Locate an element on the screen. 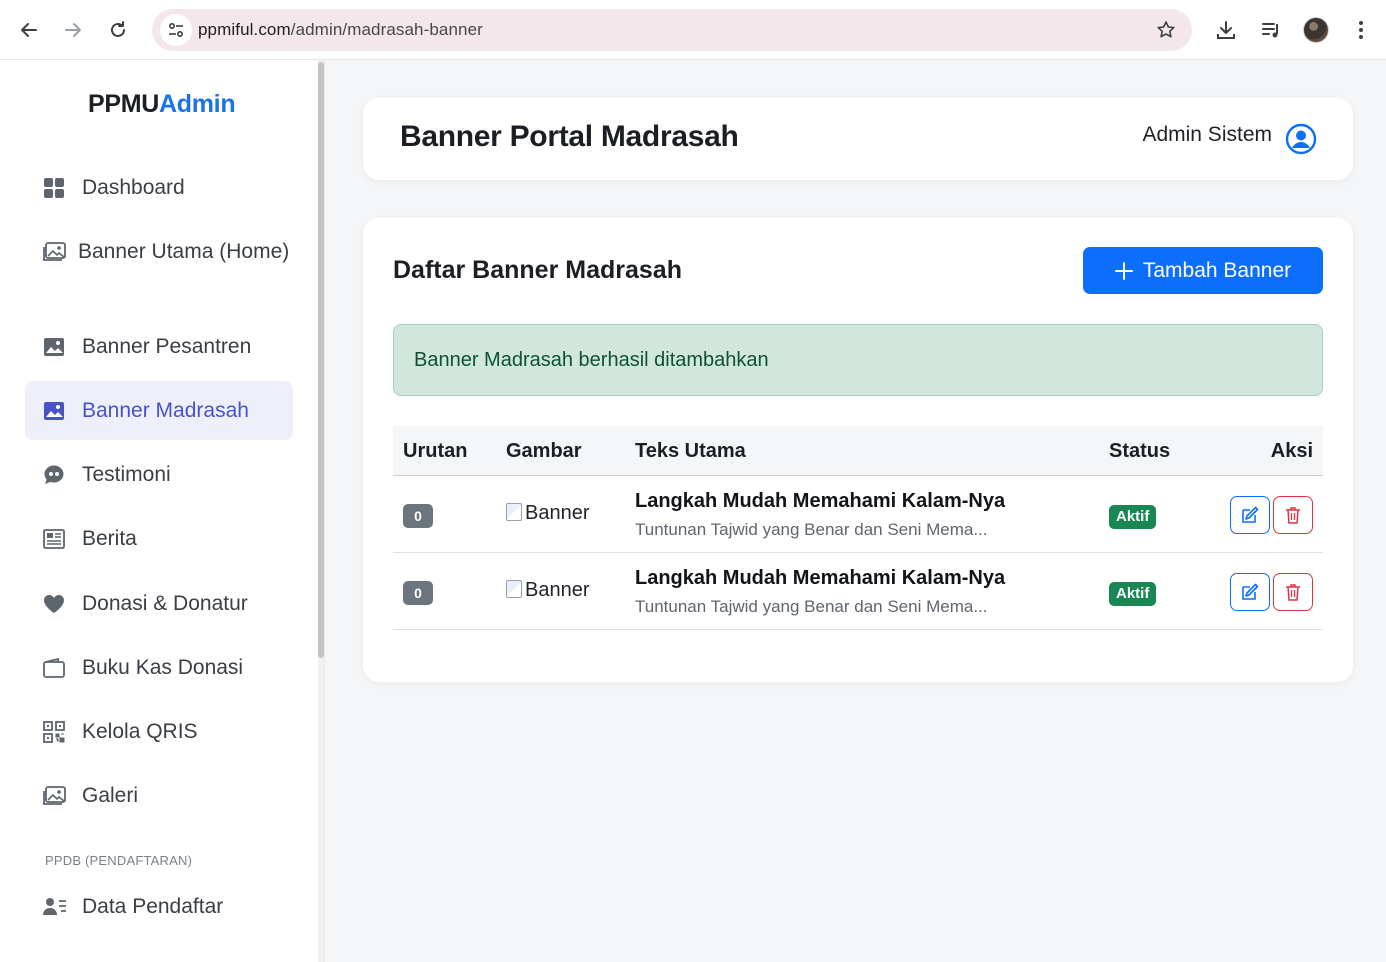 This screenshot has width=1386, height=962. section-title: Daftar Banner Madrasah is located at coordinates (537, 270).